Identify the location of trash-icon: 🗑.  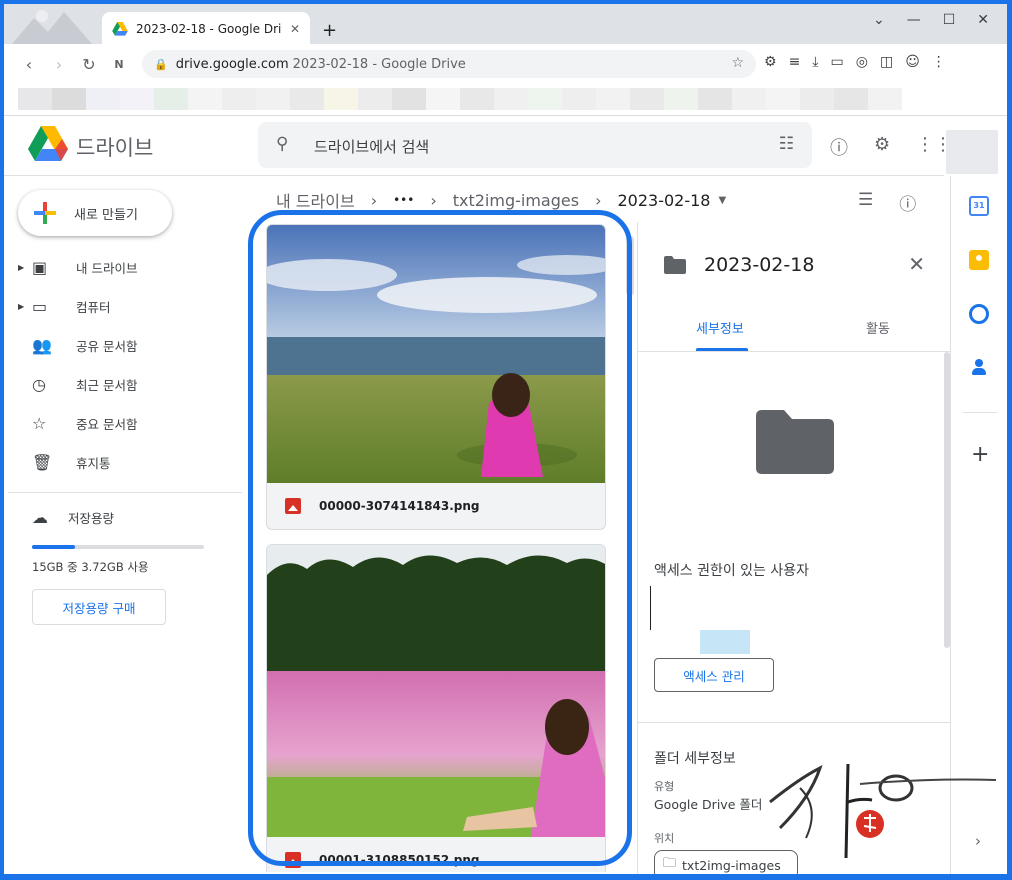
(42, 462).